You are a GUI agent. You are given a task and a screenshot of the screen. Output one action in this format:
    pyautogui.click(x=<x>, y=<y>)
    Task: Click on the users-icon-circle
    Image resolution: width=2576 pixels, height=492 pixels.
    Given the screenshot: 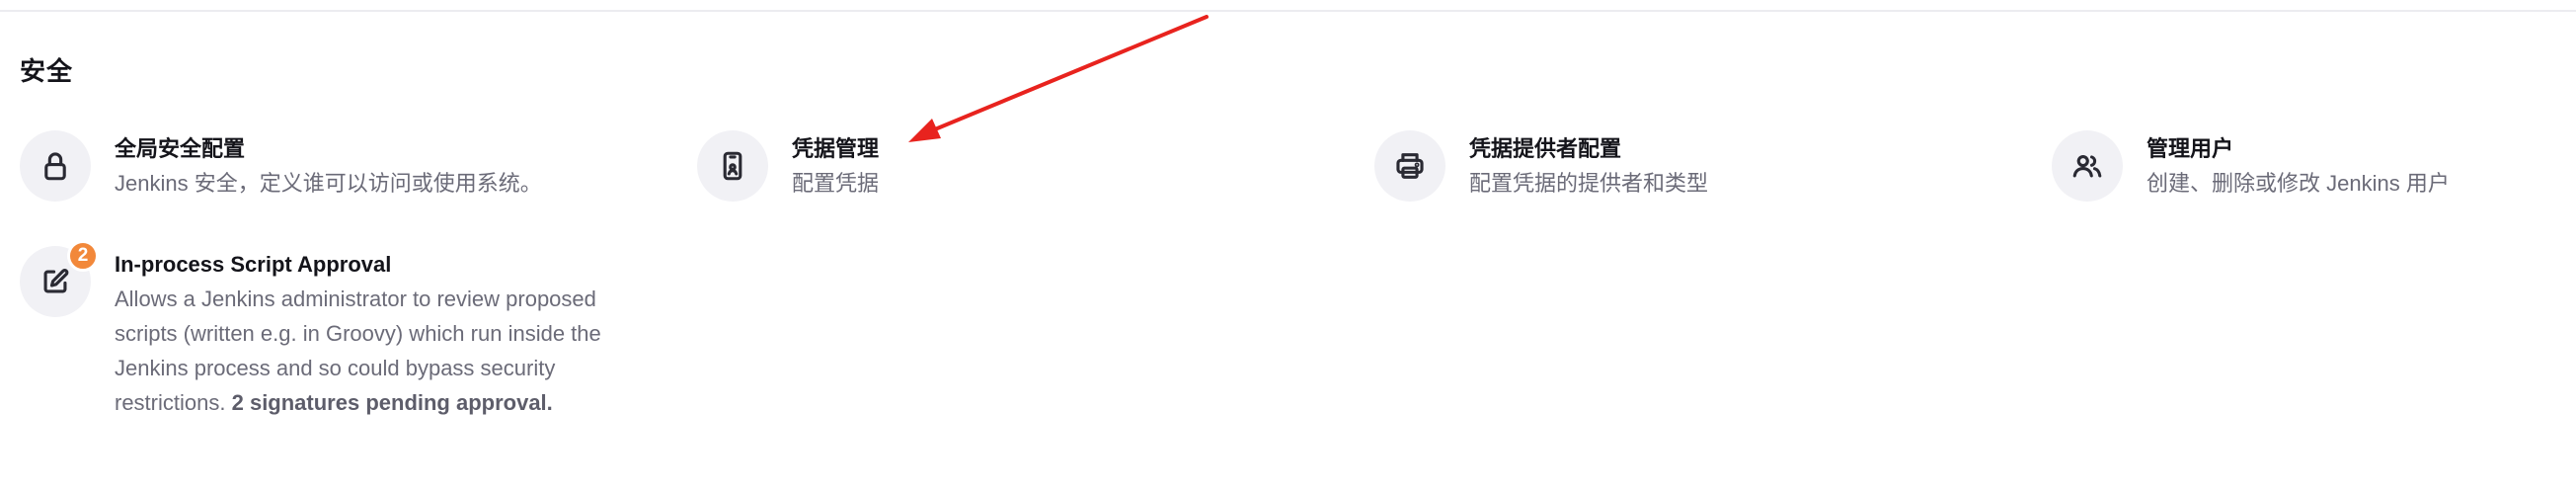 What is the action you would take?
    pyautogui.click(x=2087, y=166)
    